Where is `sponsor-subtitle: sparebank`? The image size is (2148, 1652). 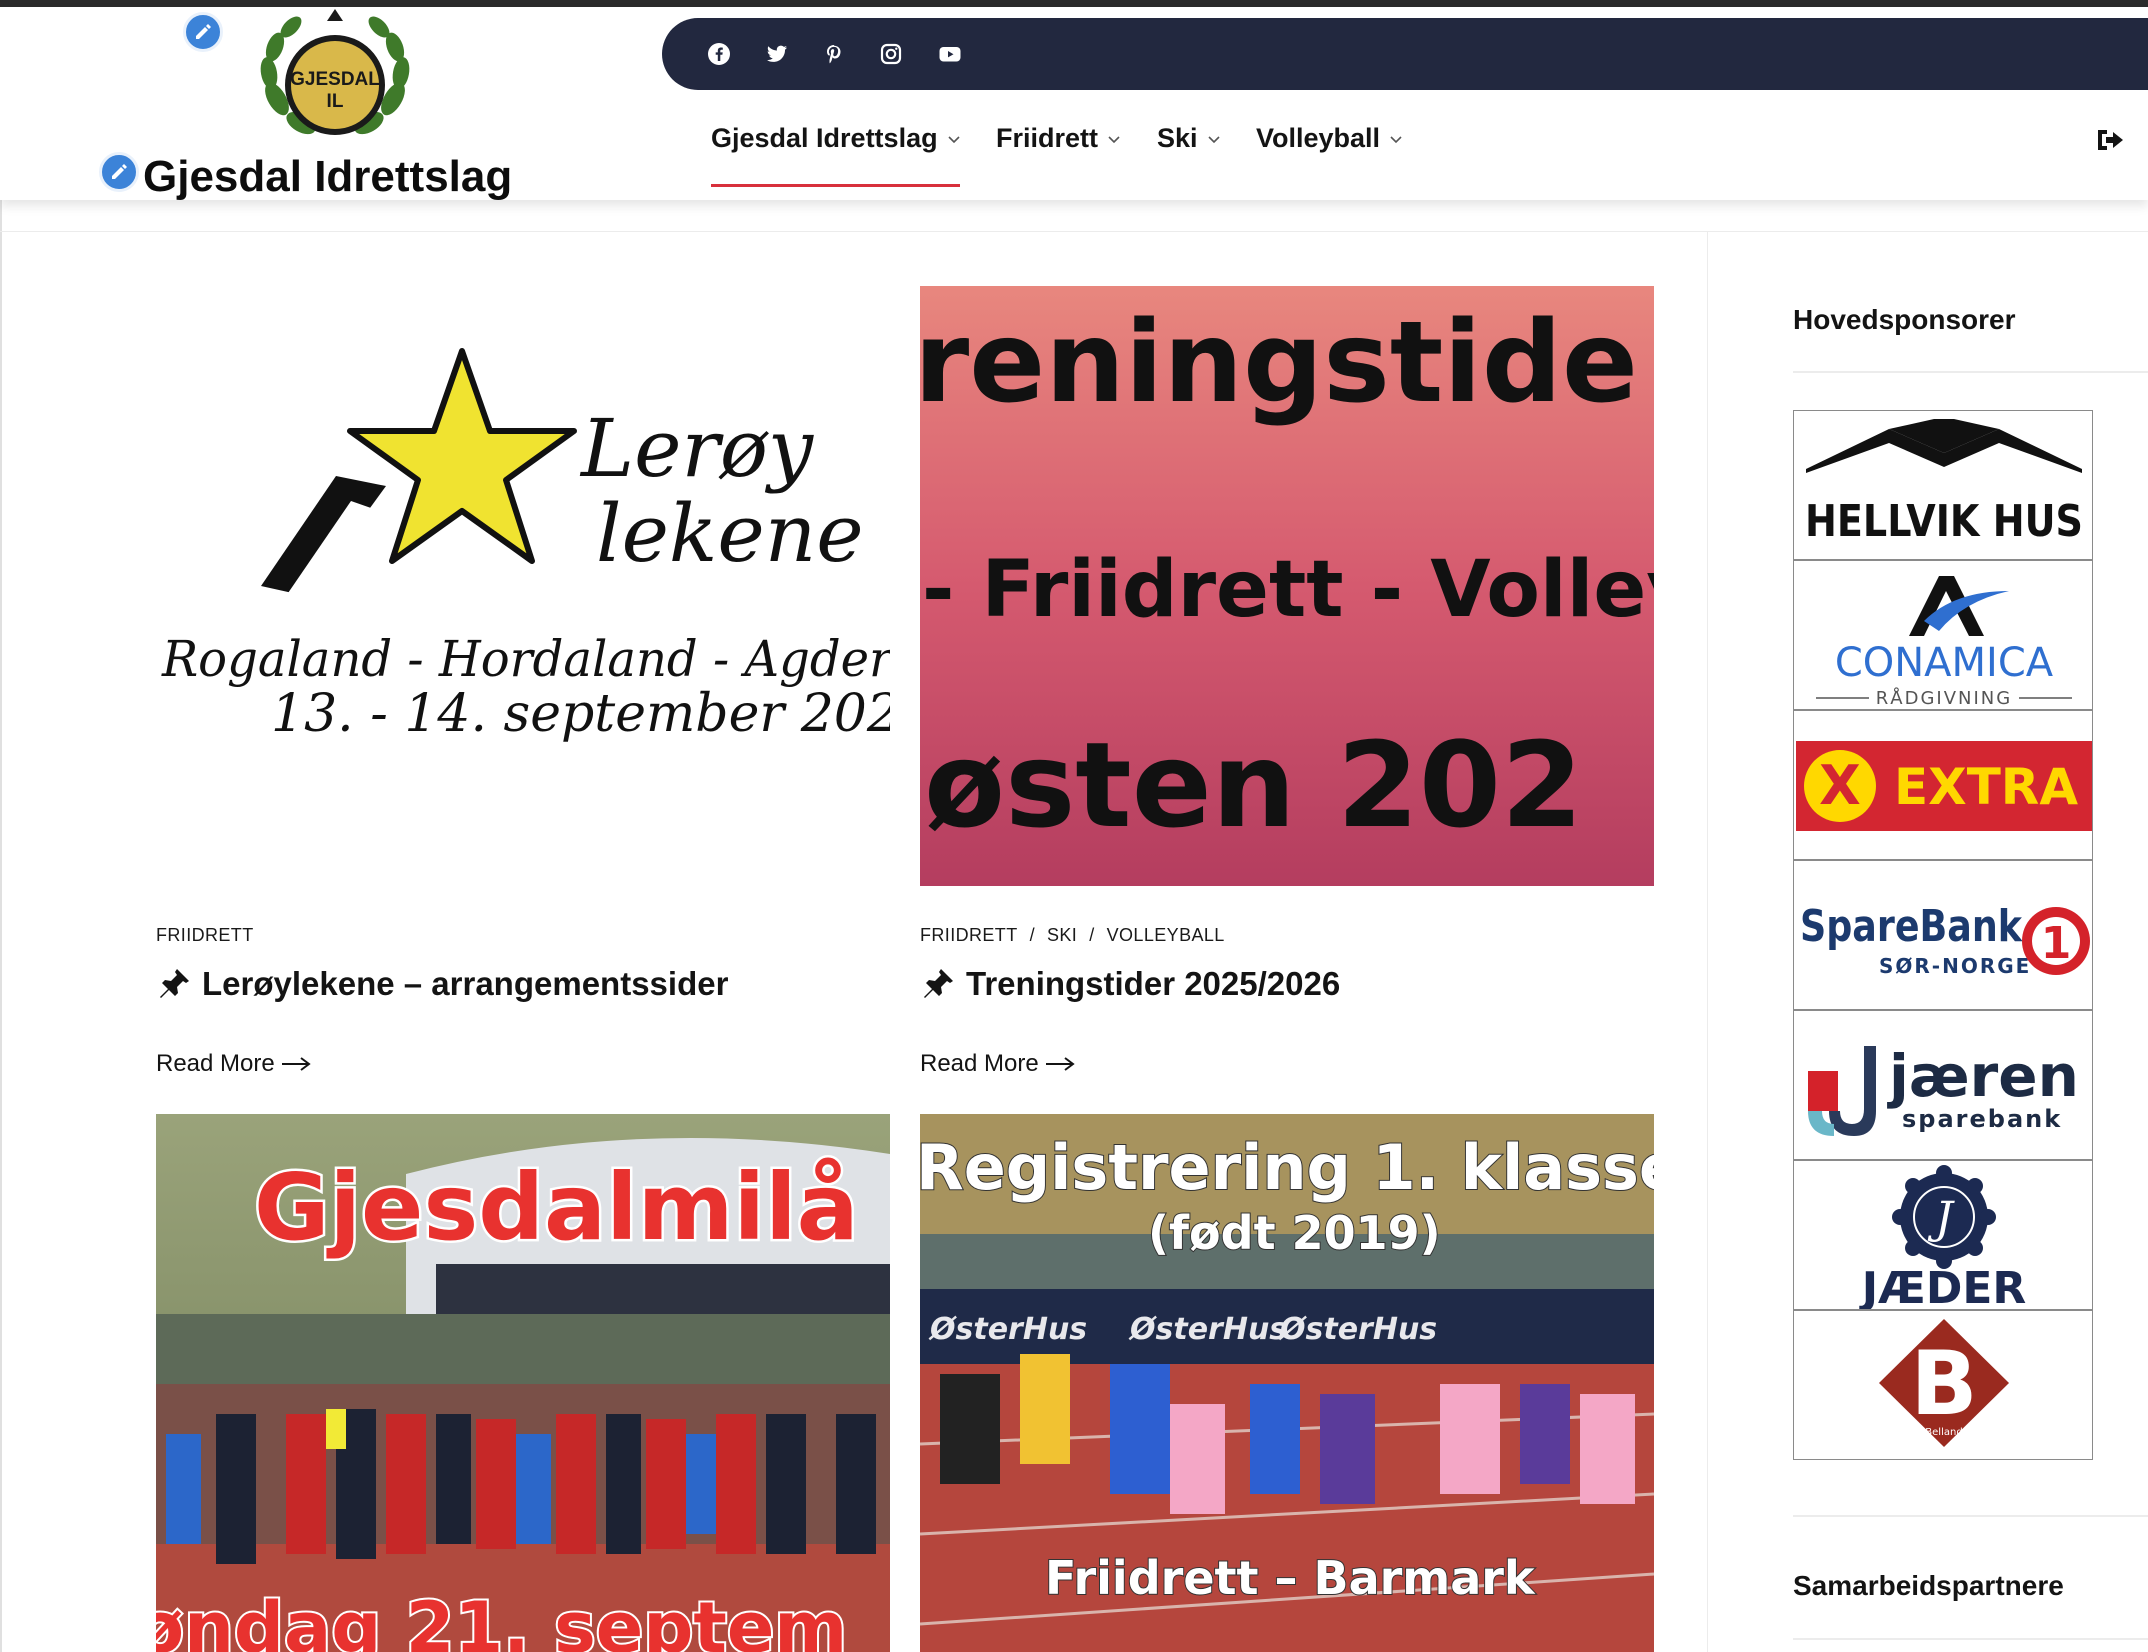 sponsor-subtitle: sparebank is located at coordinates (1982, 1119).